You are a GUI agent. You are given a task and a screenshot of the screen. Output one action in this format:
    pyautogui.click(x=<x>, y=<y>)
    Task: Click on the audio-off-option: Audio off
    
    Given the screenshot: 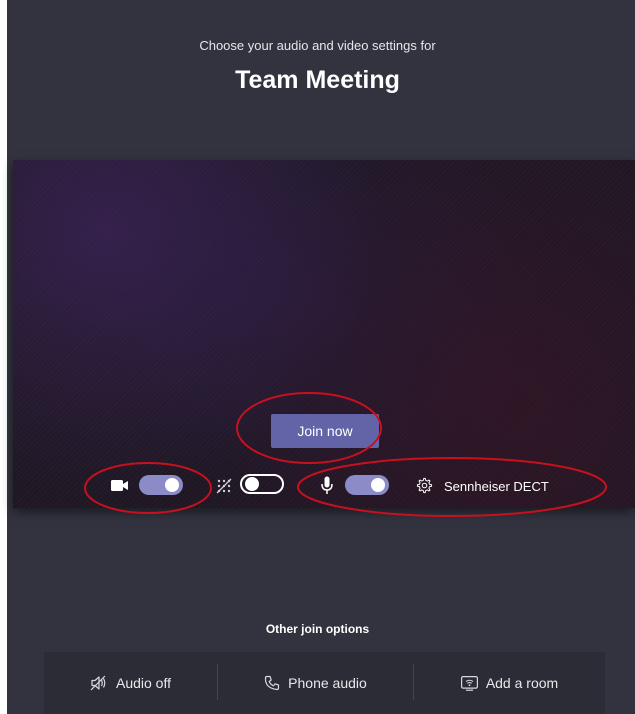 What is the action you would take?
    pyautogui.click(x=130, y=683)
    